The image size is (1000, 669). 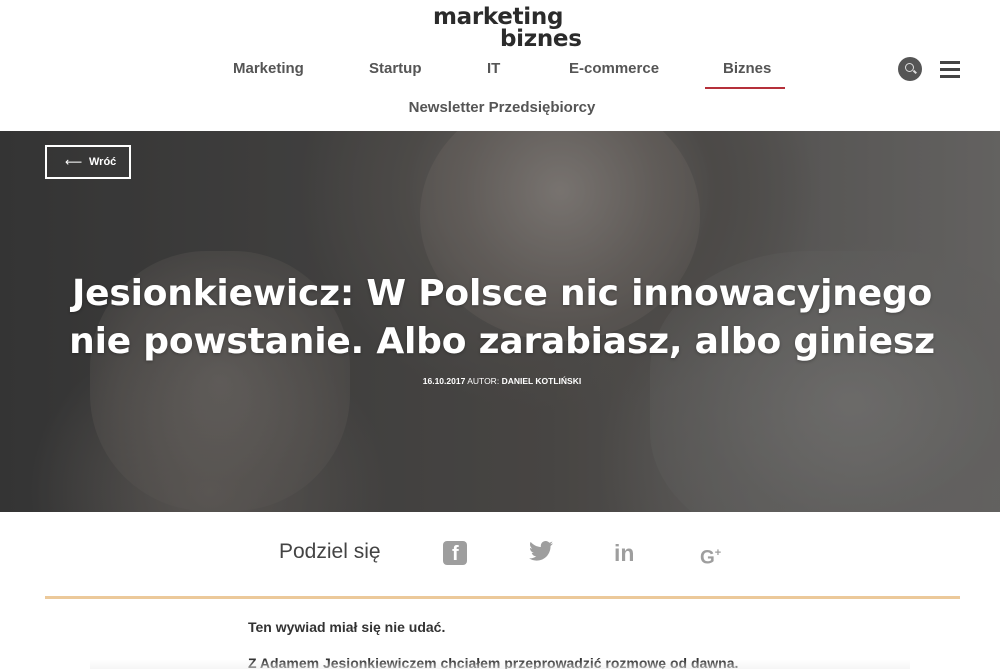 What do you see at coordinates (950, 69) in the screenshot?
I see `hamburger-menu-icon` at bounding box center [950, 69].